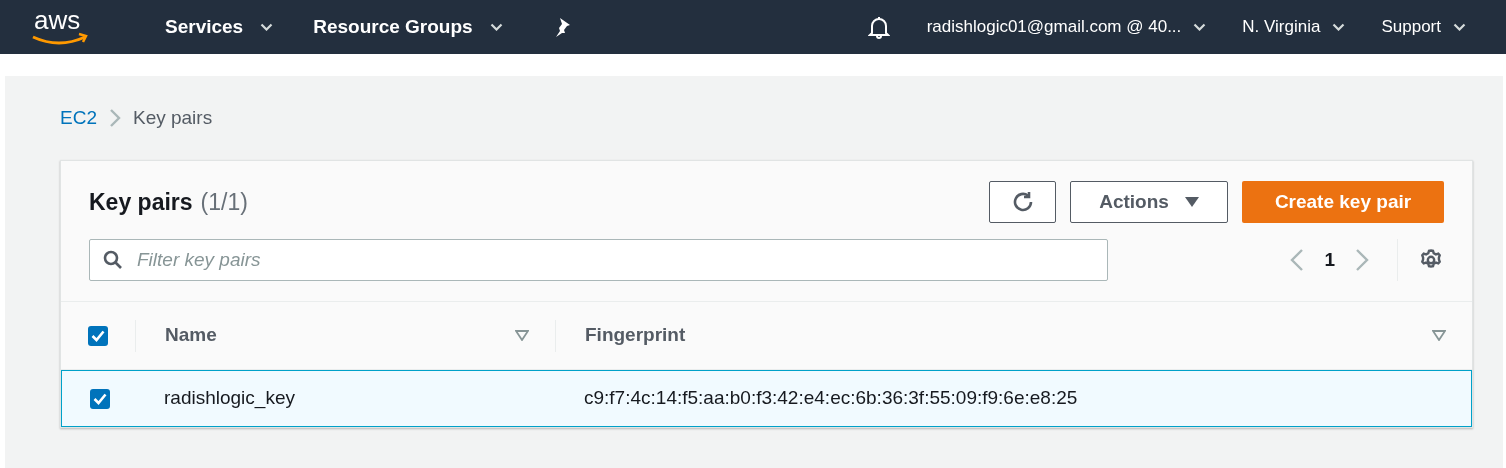 This screenshot has width=1506, height=468. Describe the element at coordinates (635, 335) in the screenshot. I see `column-header: Fingerprint` at that location.